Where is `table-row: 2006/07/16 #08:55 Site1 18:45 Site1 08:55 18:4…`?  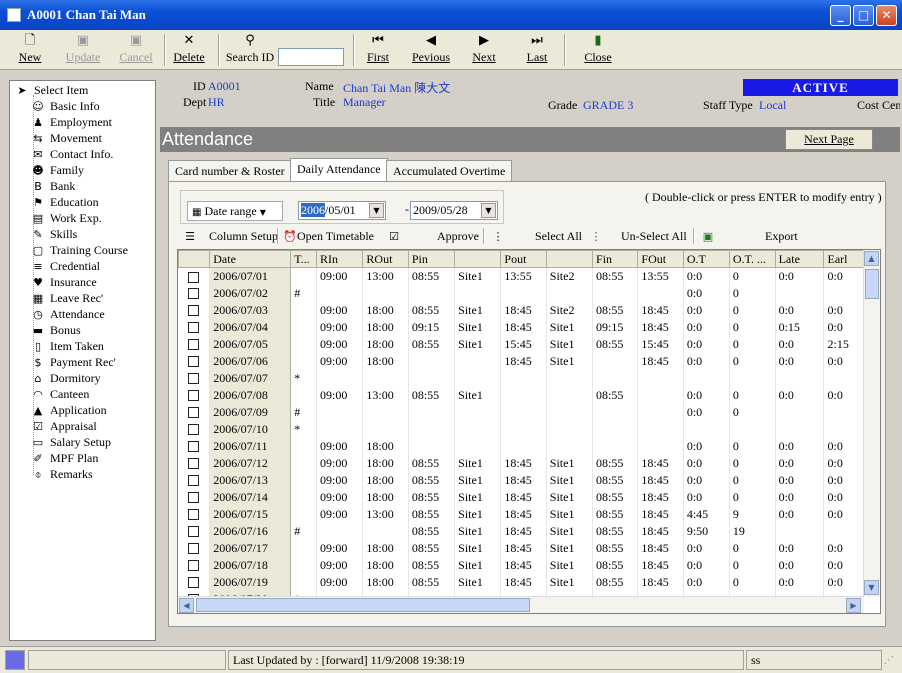 table-row: 2006/07/16 #08:55 Site1 18:45 Site1 08:55 18:4… is located at coordinates (521, 531).